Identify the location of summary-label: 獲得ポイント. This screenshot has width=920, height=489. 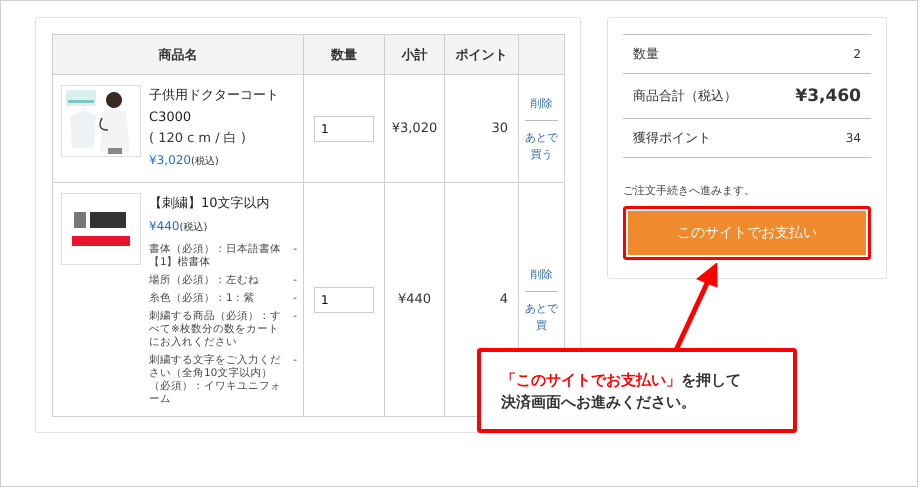
(672, 138).